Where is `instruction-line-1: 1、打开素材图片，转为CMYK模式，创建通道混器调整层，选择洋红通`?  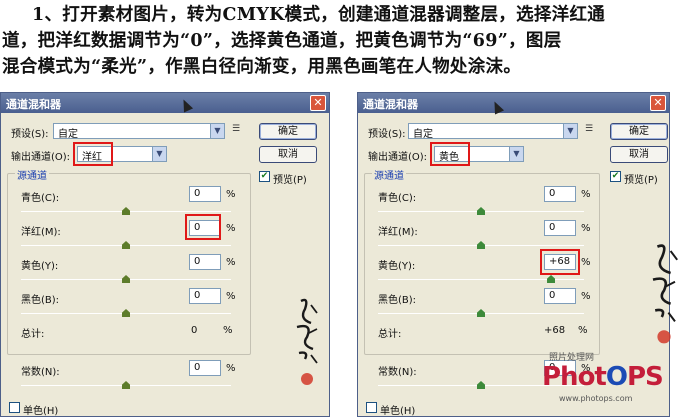 instruction-line-1: 1、打开素材图片，转为CMYK模式，创建通道混器调整层，选择洋红通 is located at coordinates (319, 15).